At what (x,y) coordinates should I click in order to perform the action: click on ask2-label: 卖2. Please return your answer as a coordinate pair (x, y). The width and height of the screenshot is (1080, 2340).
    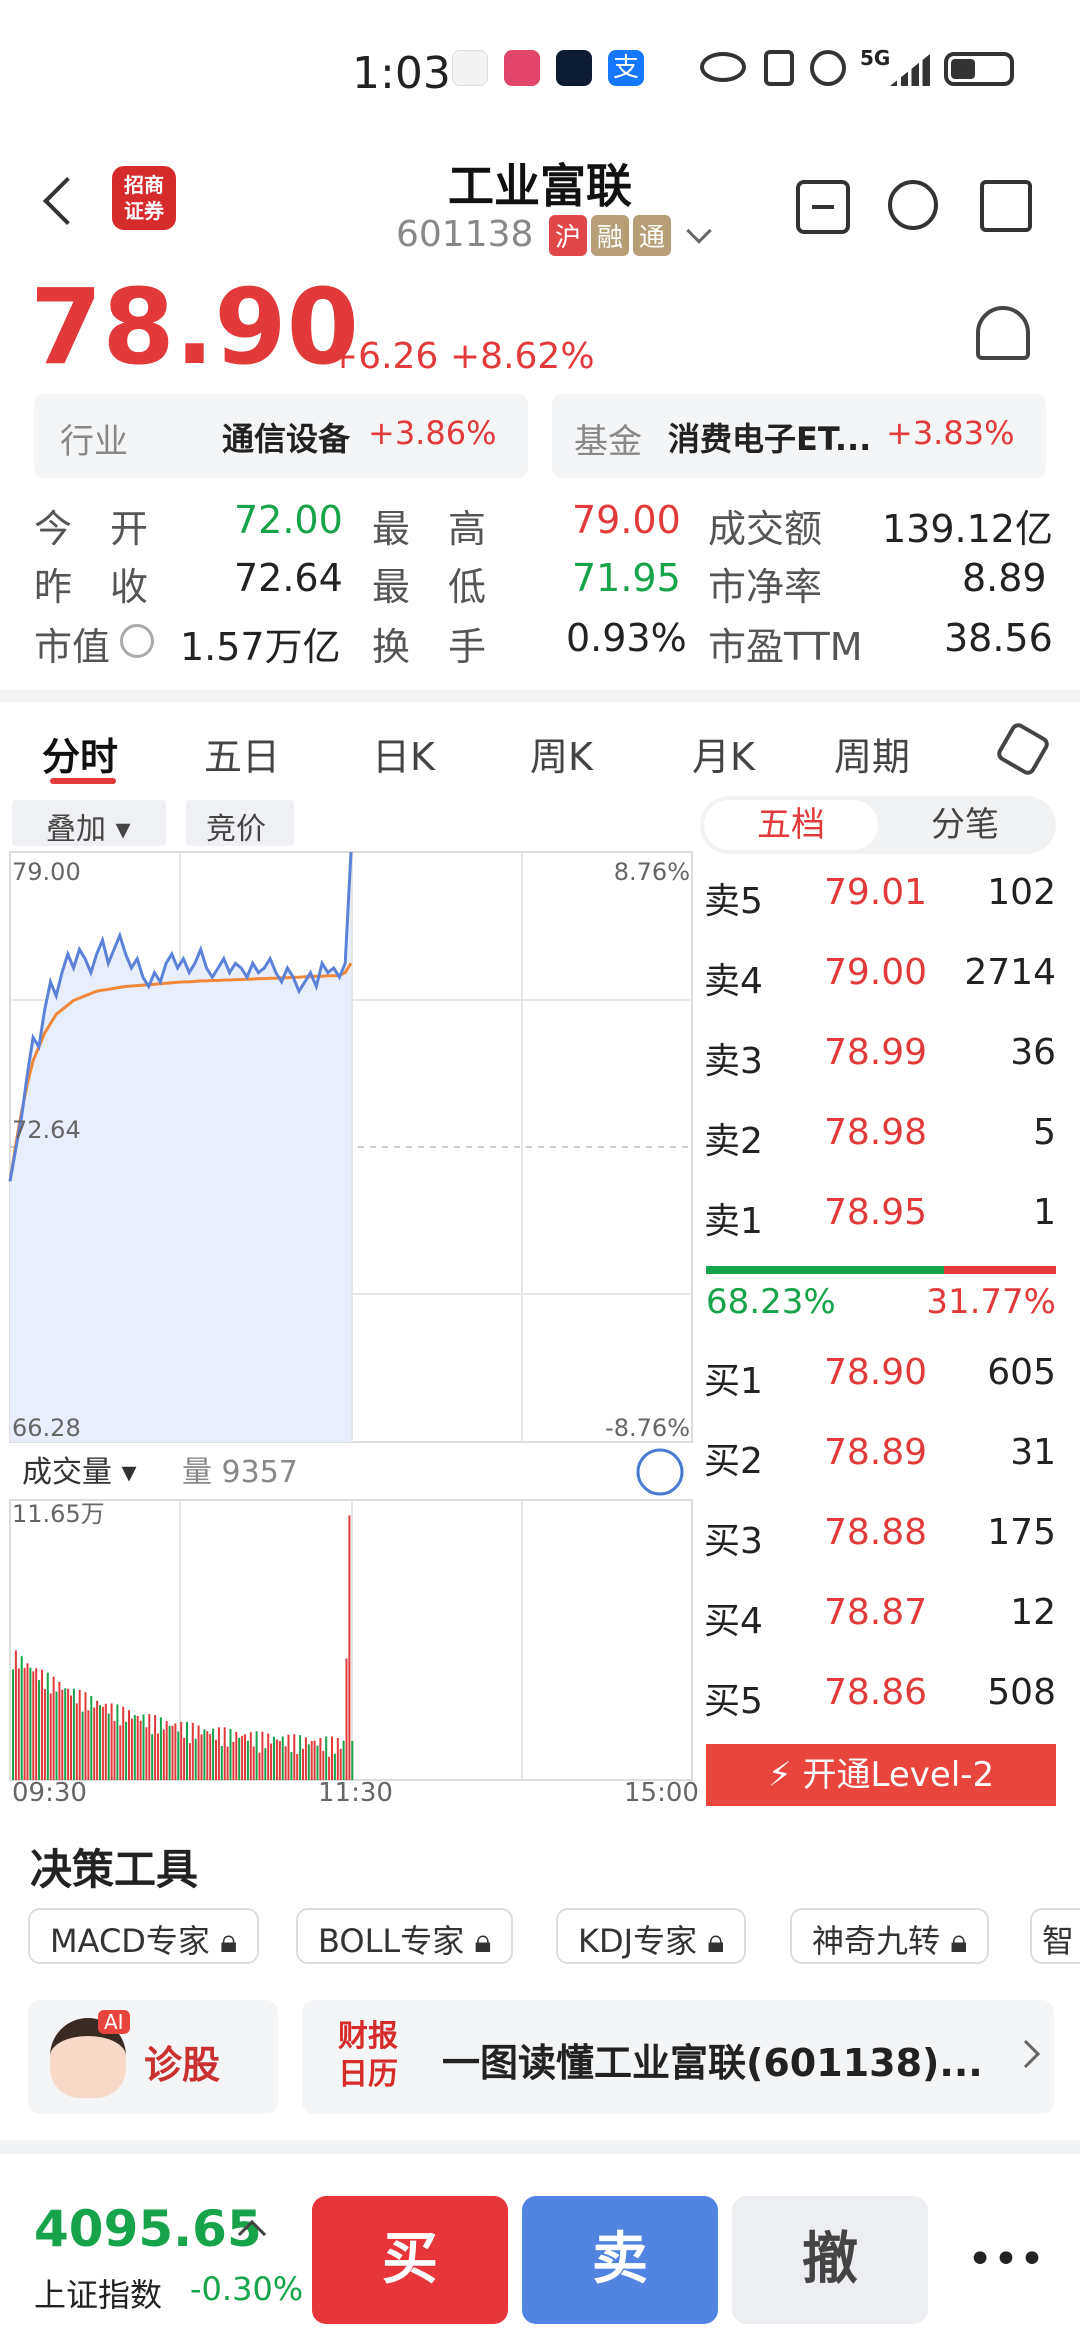
    Looking at the image, I should click on (733, 1141).